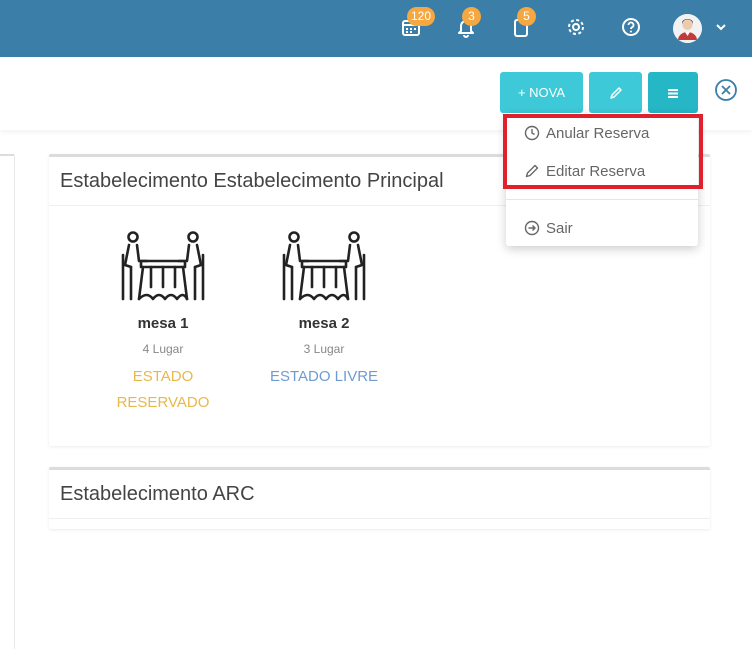  I want to click on menu-item-label: Sair, so click(559, 228).